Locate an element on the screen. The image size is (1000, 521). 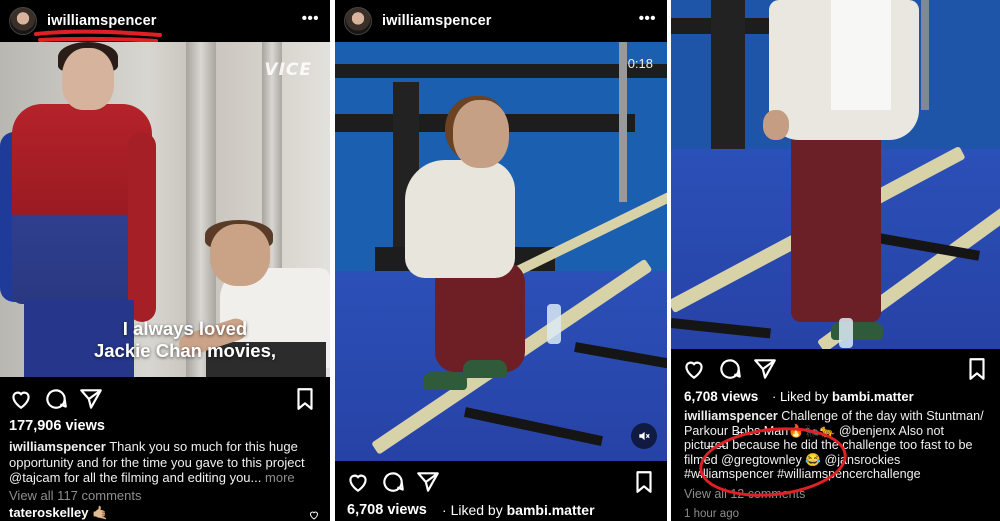
spiderman-face is located at coordinates (88, 79).